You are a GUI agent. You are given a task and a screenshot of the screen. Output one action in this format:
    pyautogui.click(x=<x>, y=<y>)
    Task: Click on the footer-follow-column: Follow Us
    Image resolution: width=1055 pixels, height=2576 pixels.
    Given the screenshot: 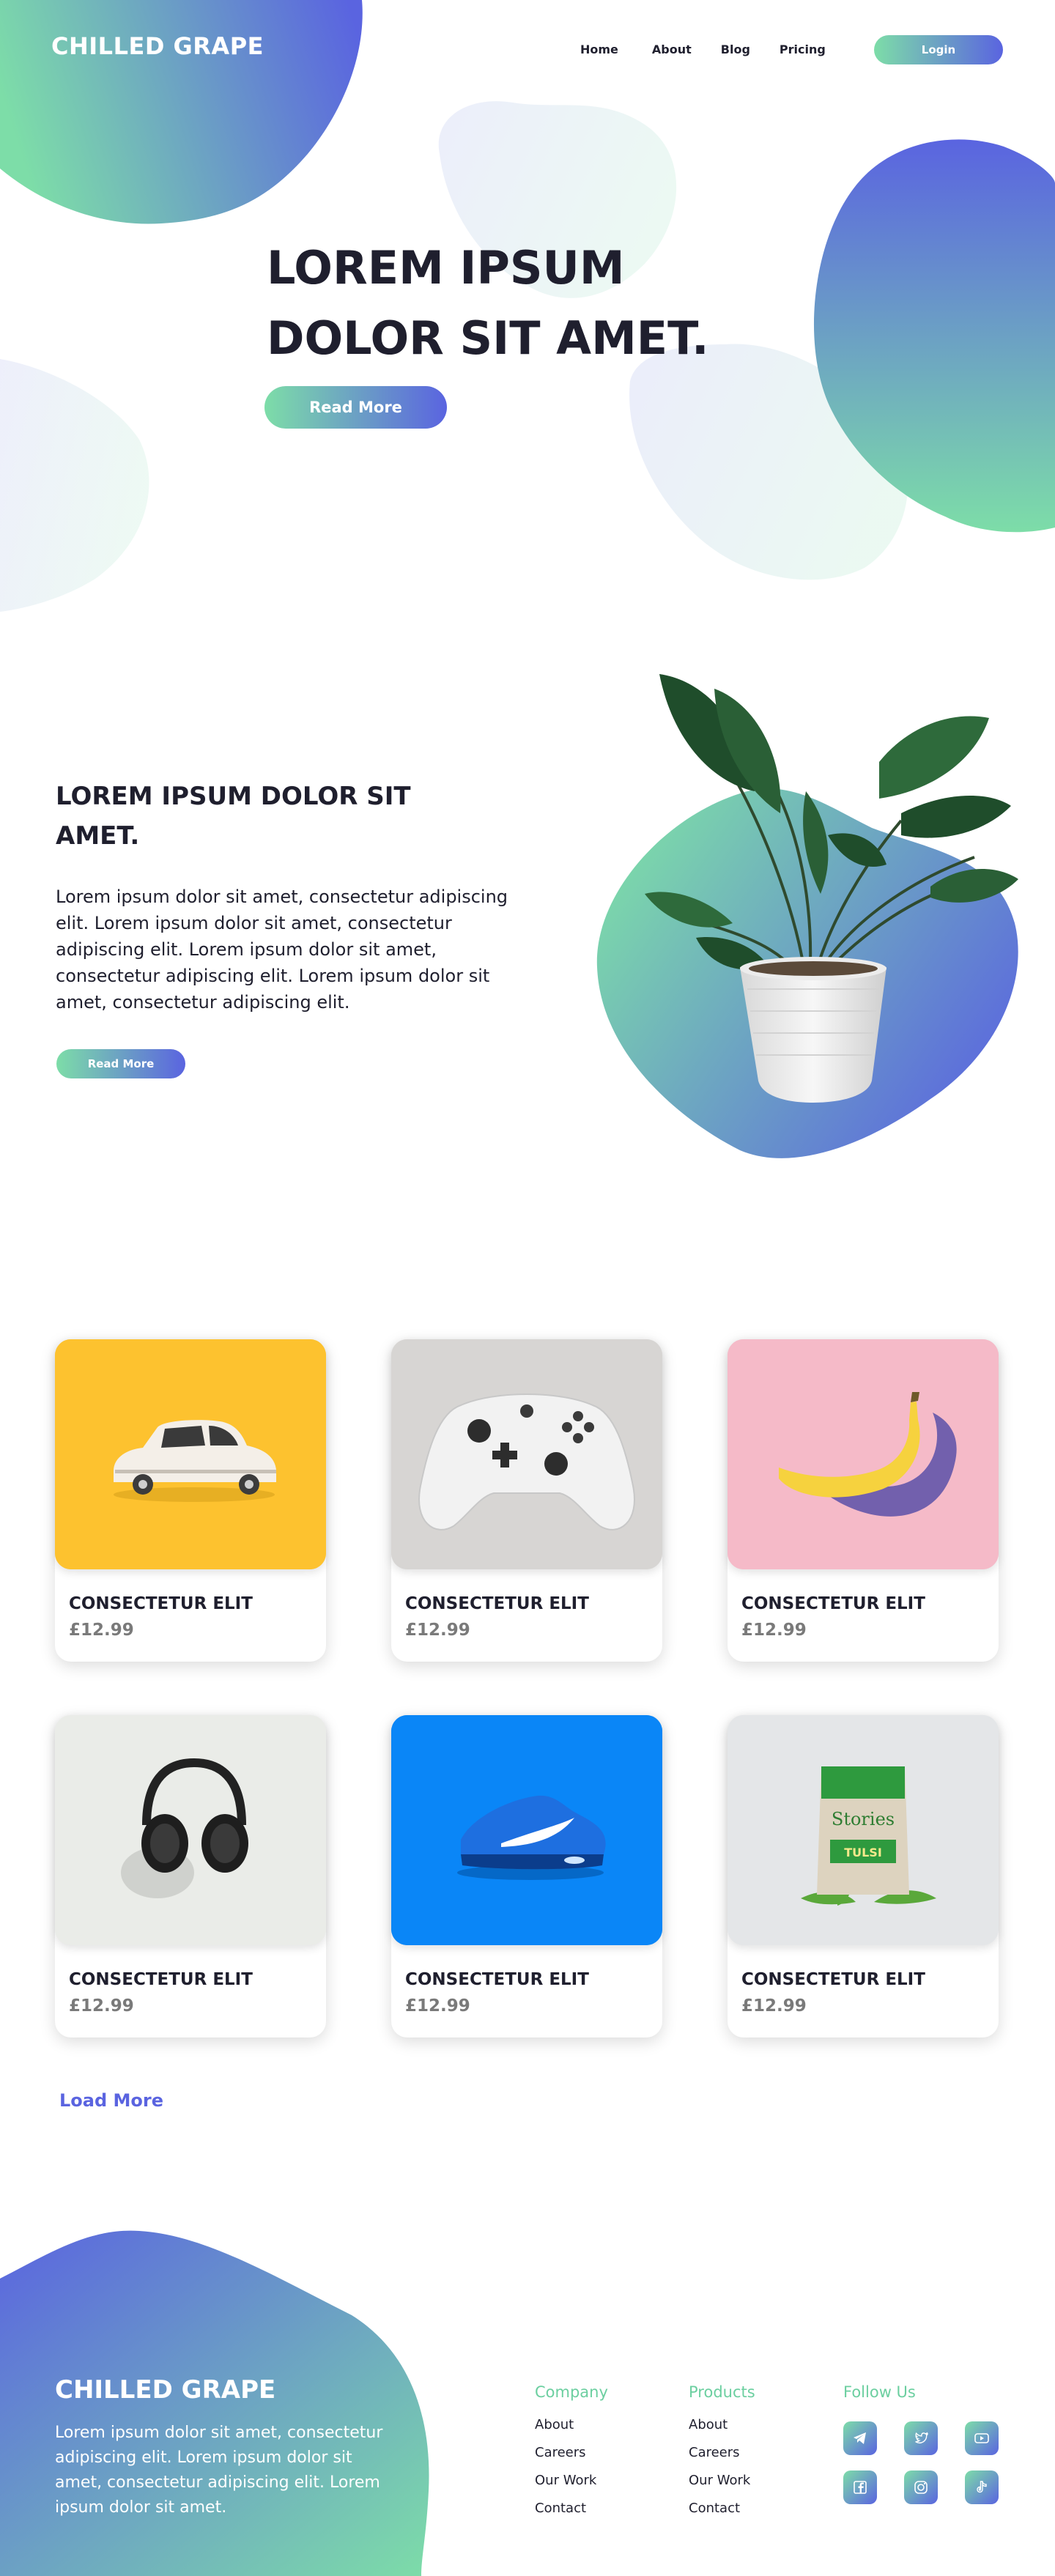 What is the action you would take?
    pyautogui.click(x=879, y=2400)
    